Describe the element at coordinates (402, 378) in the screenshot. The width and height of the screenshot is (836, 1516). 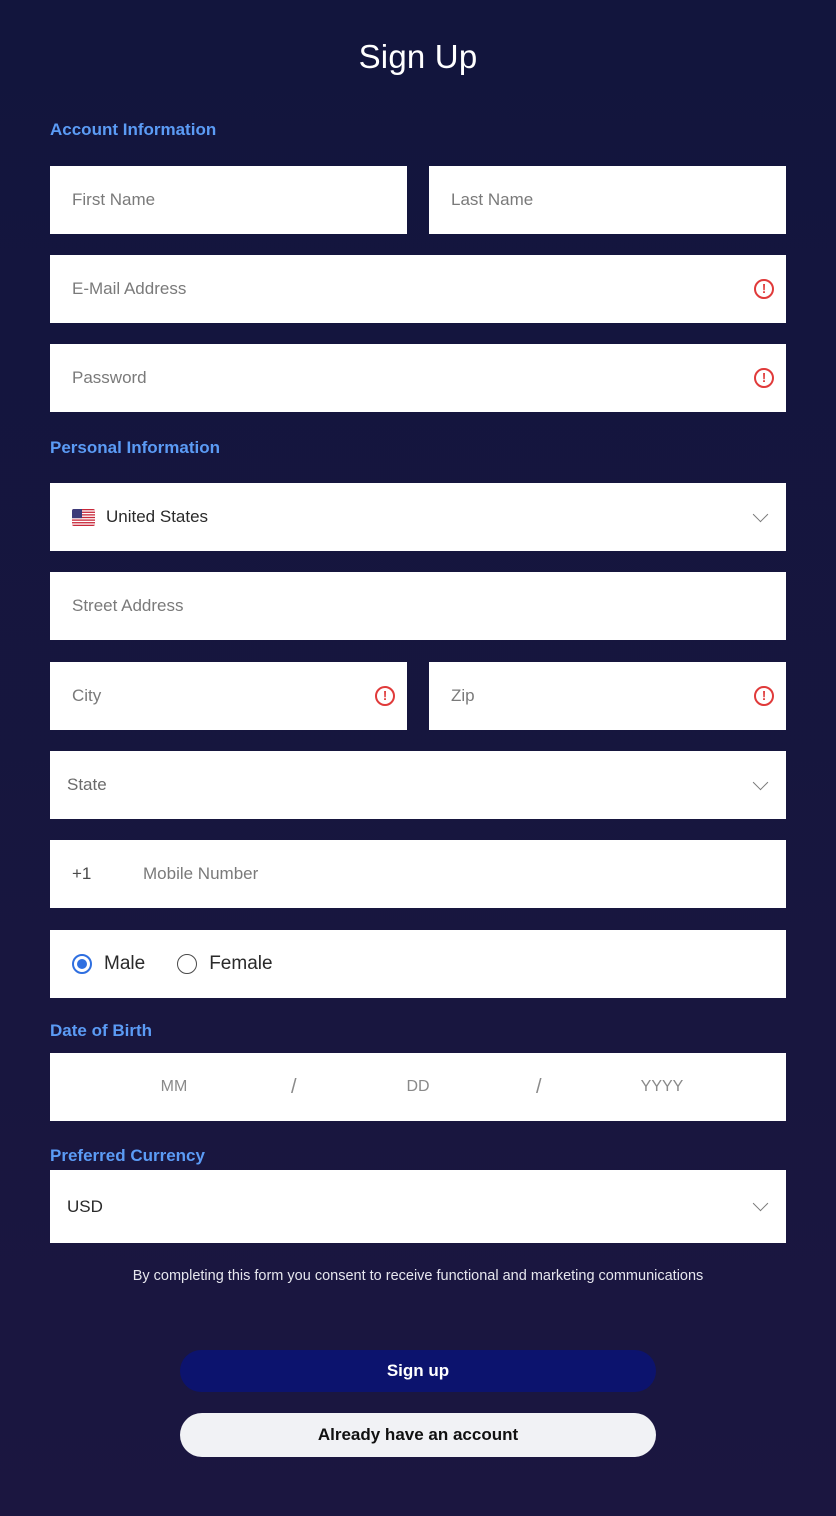
I see `password-input` at that location.